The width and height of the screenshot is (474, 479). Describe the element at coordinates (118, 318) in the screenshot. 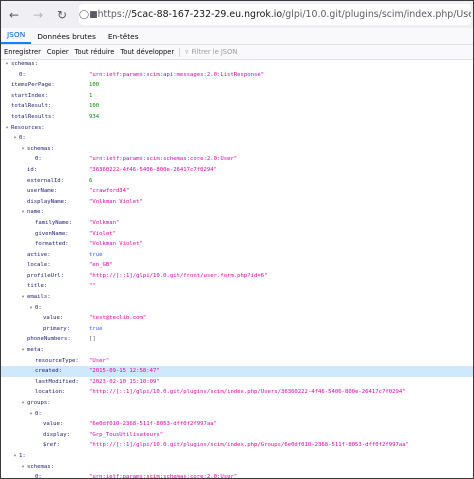

I see `json-value: "test@teclib.com"` at that location.